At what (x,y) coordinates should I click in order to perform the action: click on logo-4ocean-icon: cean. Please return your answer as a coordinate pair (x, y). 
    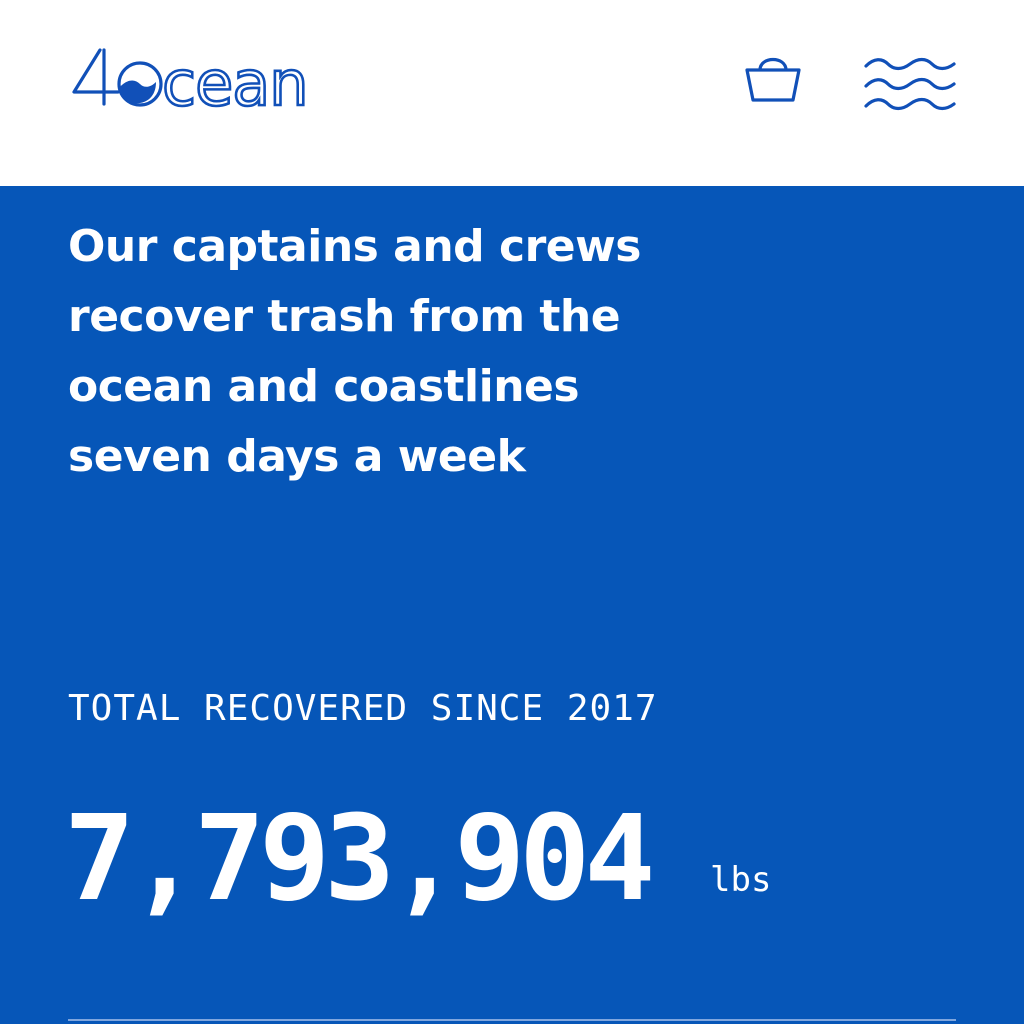
    Looking at the image, I should click on (191, 83).